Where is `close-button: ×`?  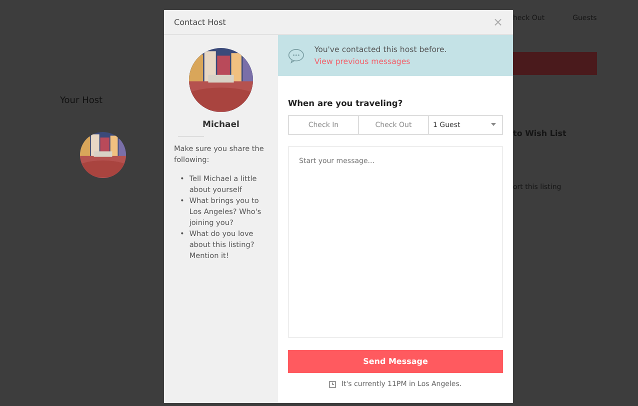 close-button: × is located at coordinates (497, 22).